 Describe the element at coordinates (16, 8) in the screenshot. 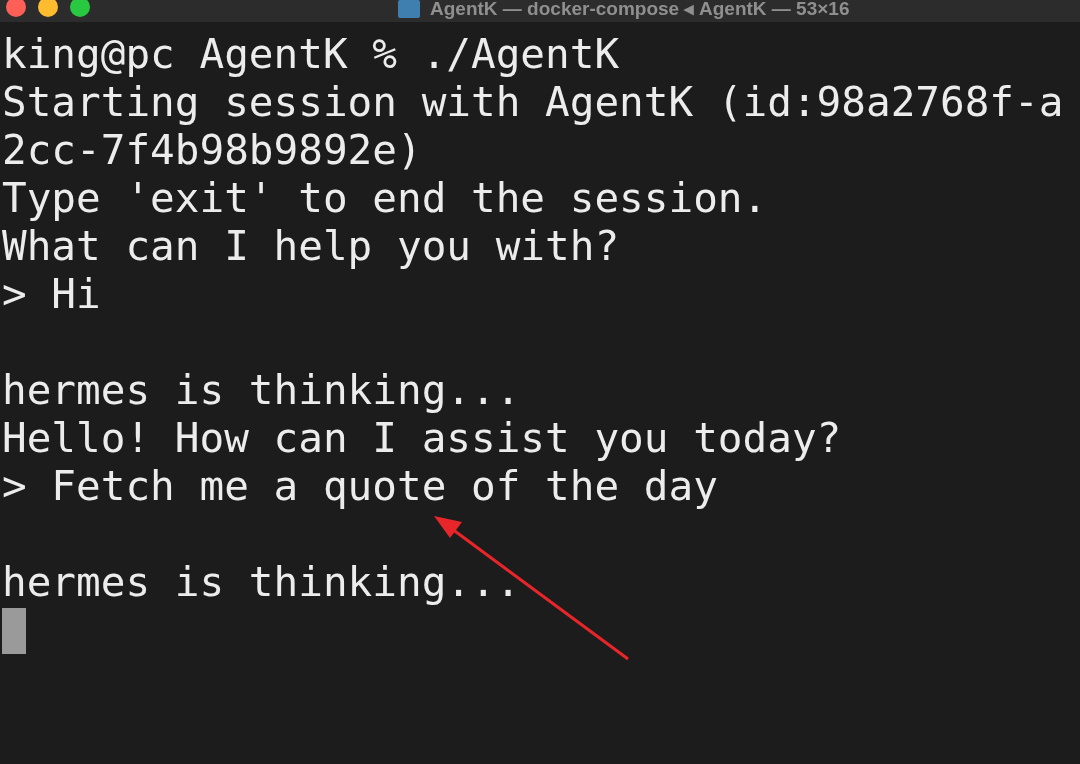

I see `close-button` at that location.